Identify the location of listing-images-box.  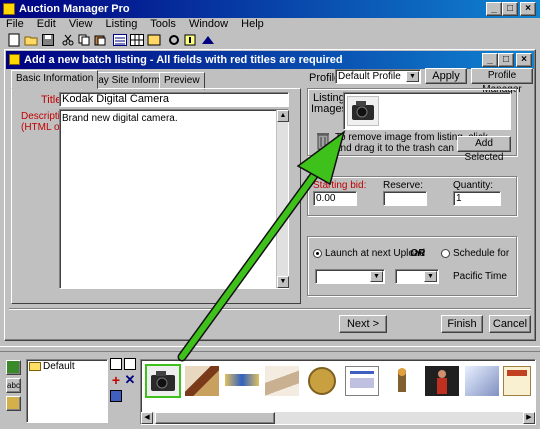
(427, 111).